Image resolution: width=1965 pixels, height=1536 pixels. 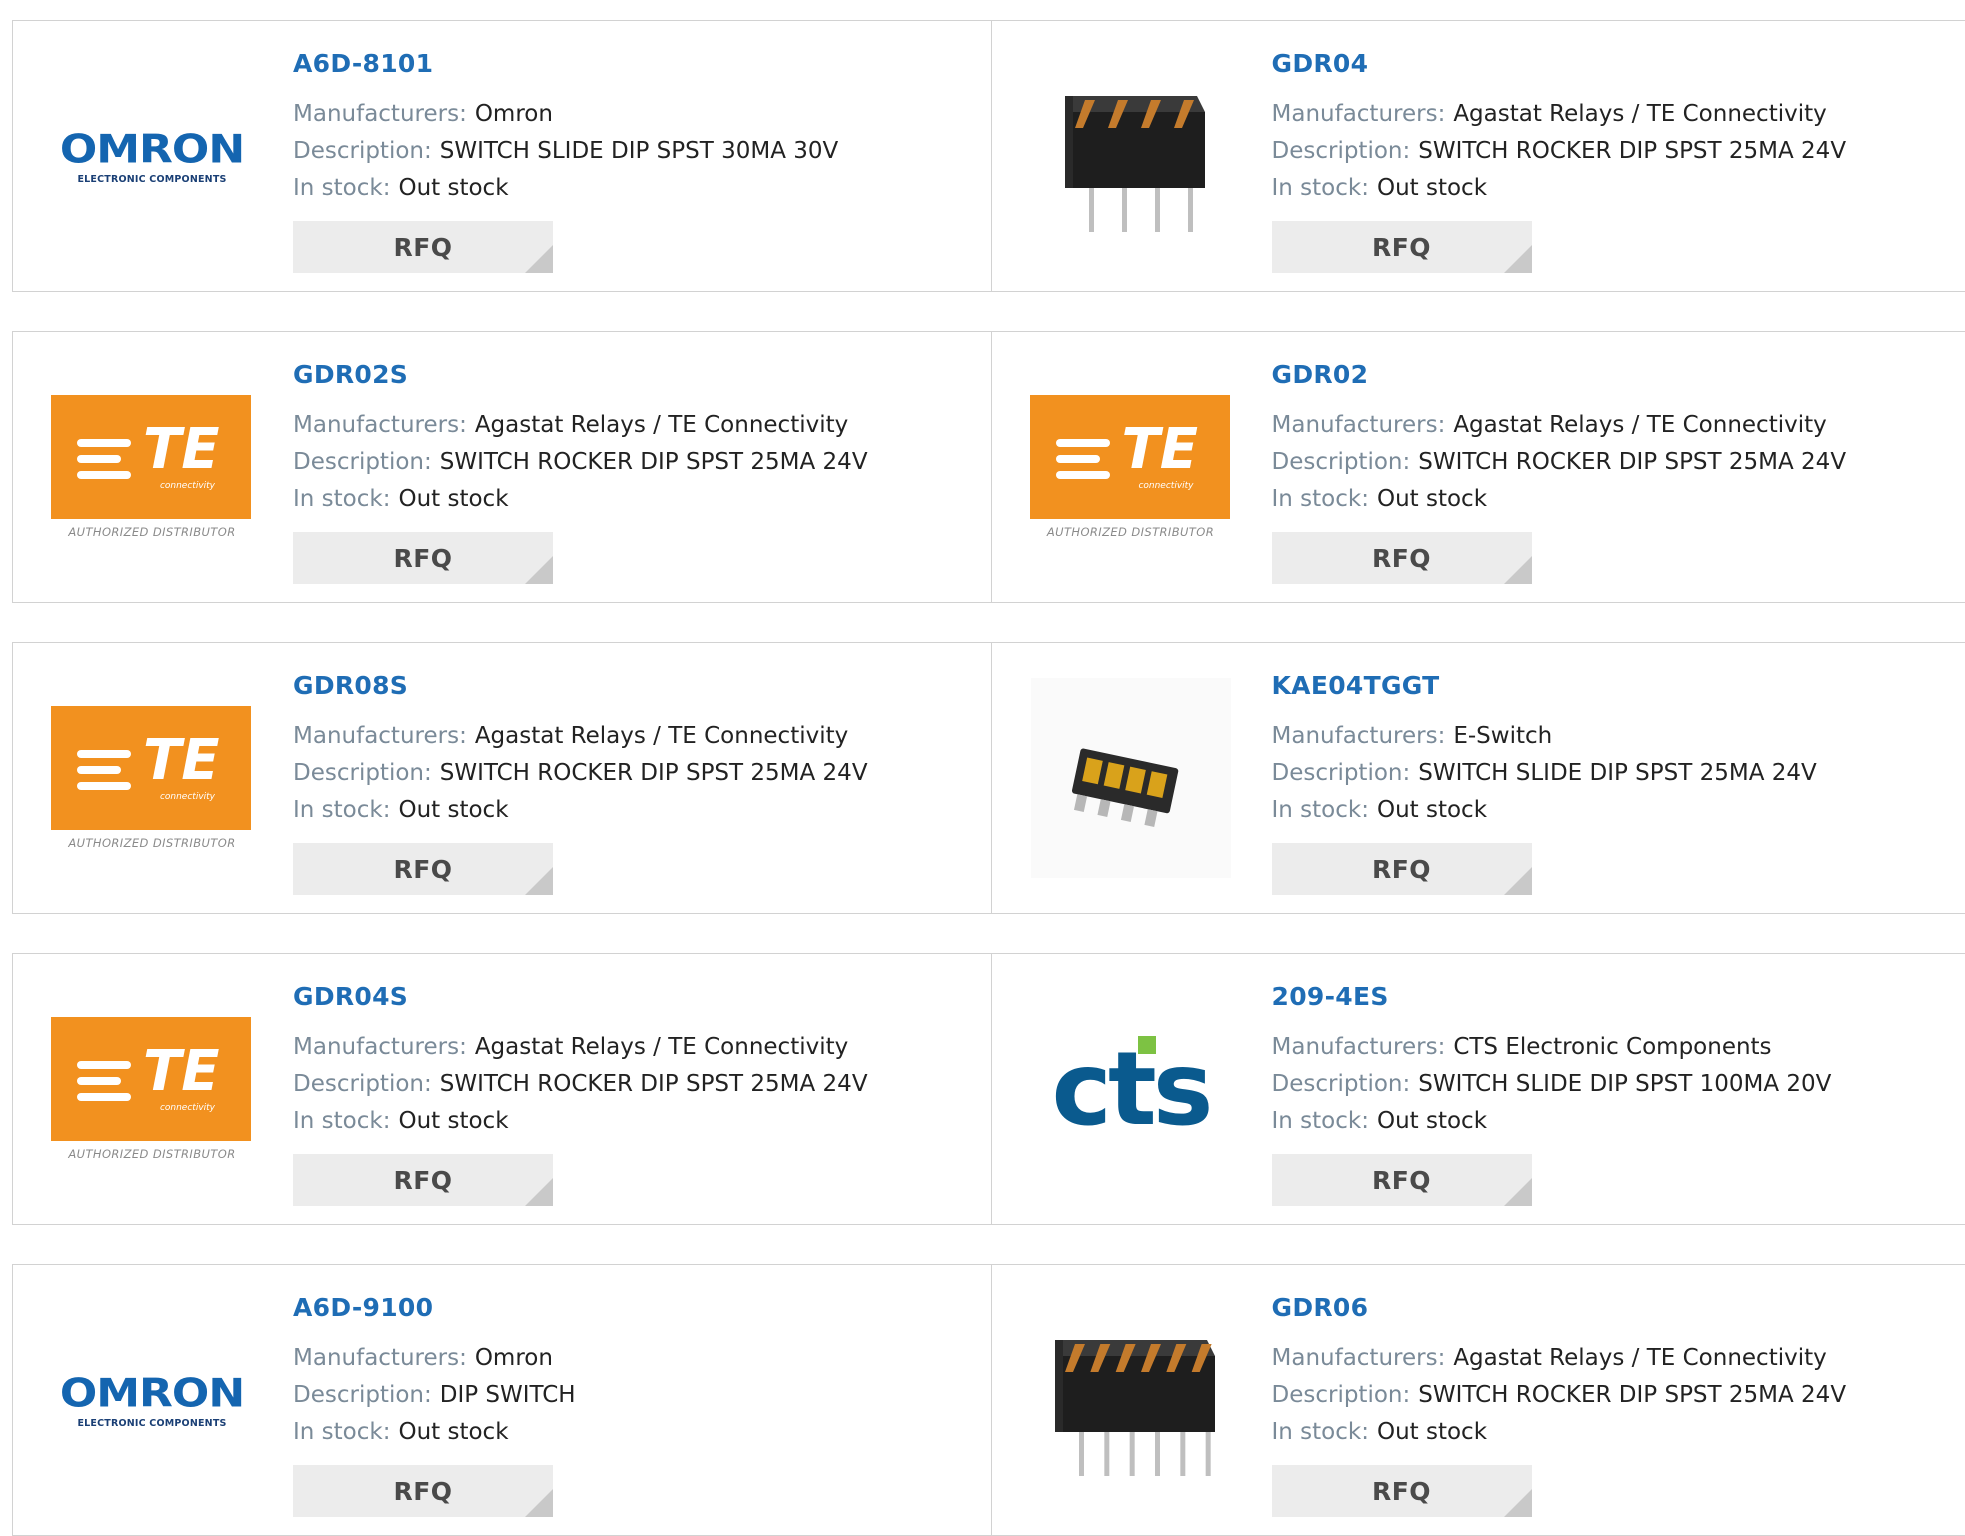 What do you see at coordinates (514, 1358) in the screenshot?
I see `manufacturer-value: Omron` at bounding box center [514, 1358].